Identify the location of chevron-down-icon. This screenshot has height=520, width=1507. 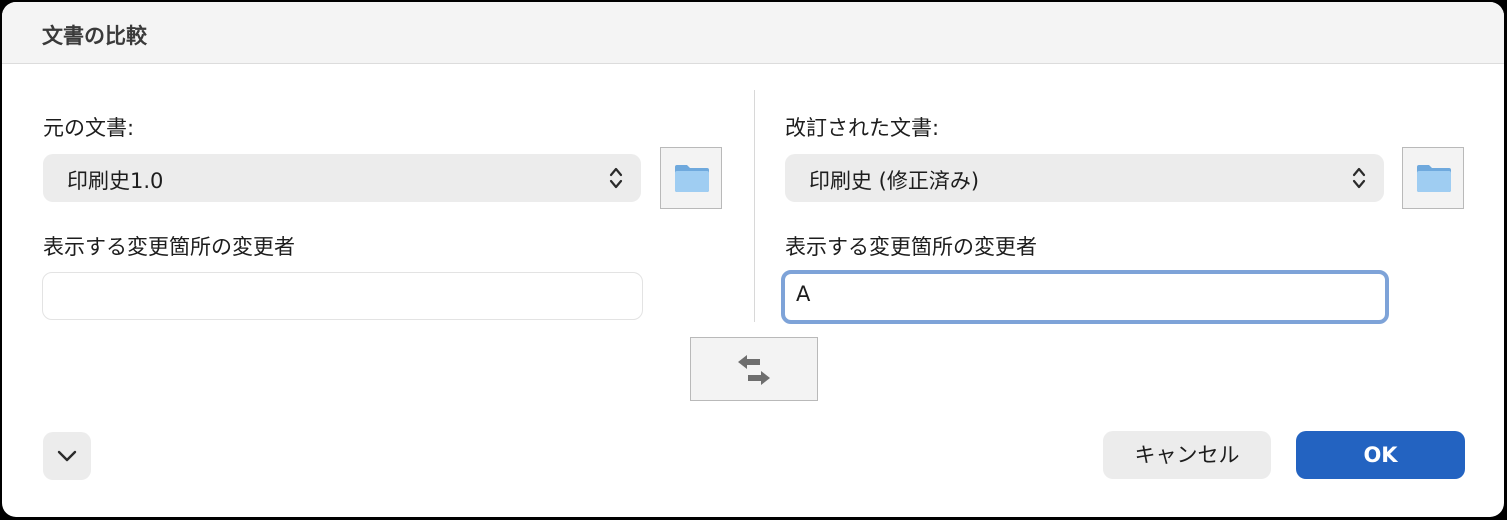
(67, 456).